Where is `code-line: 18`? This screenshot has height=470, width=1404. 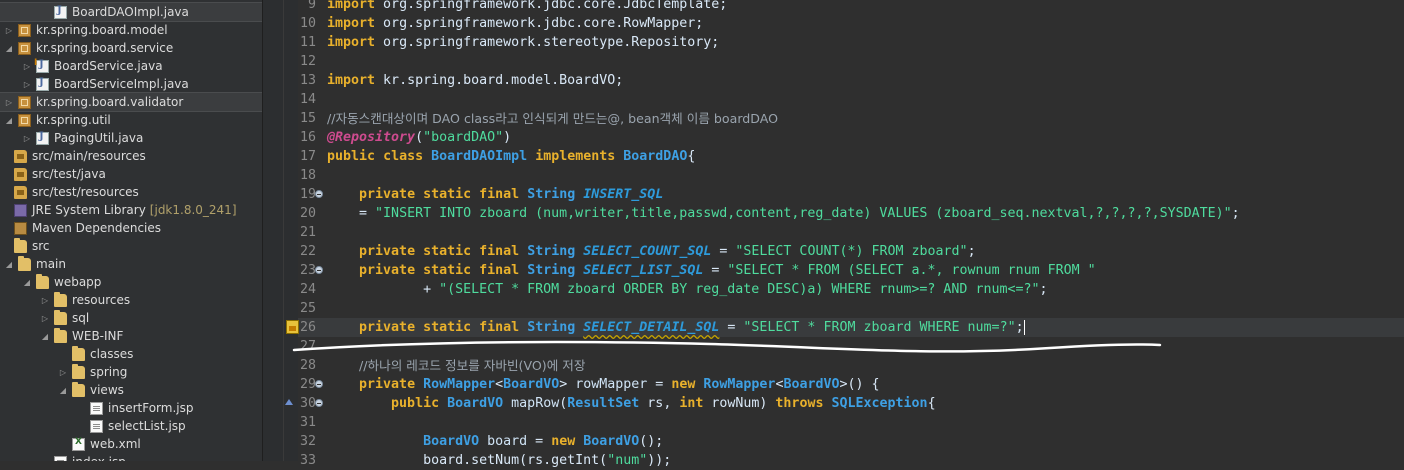
code-line: 18 is located at coordinates (851, 175).